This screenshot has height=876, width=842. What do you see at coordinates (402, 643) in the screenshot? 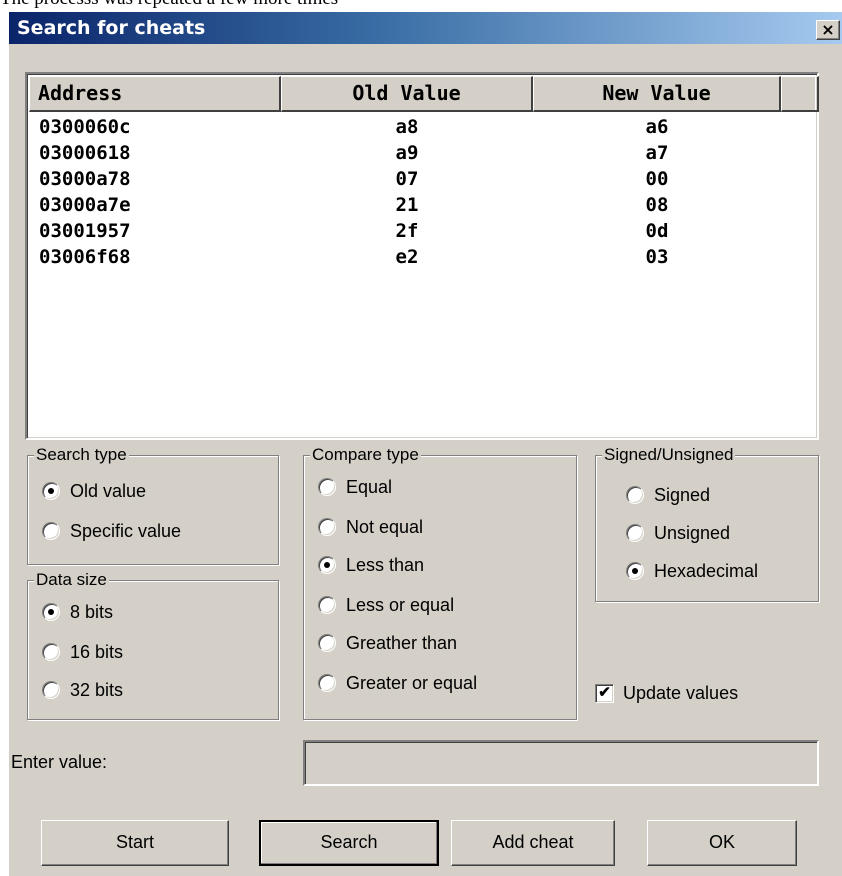
I see `radio-label: Greather than` at bounding box center [402, 643].